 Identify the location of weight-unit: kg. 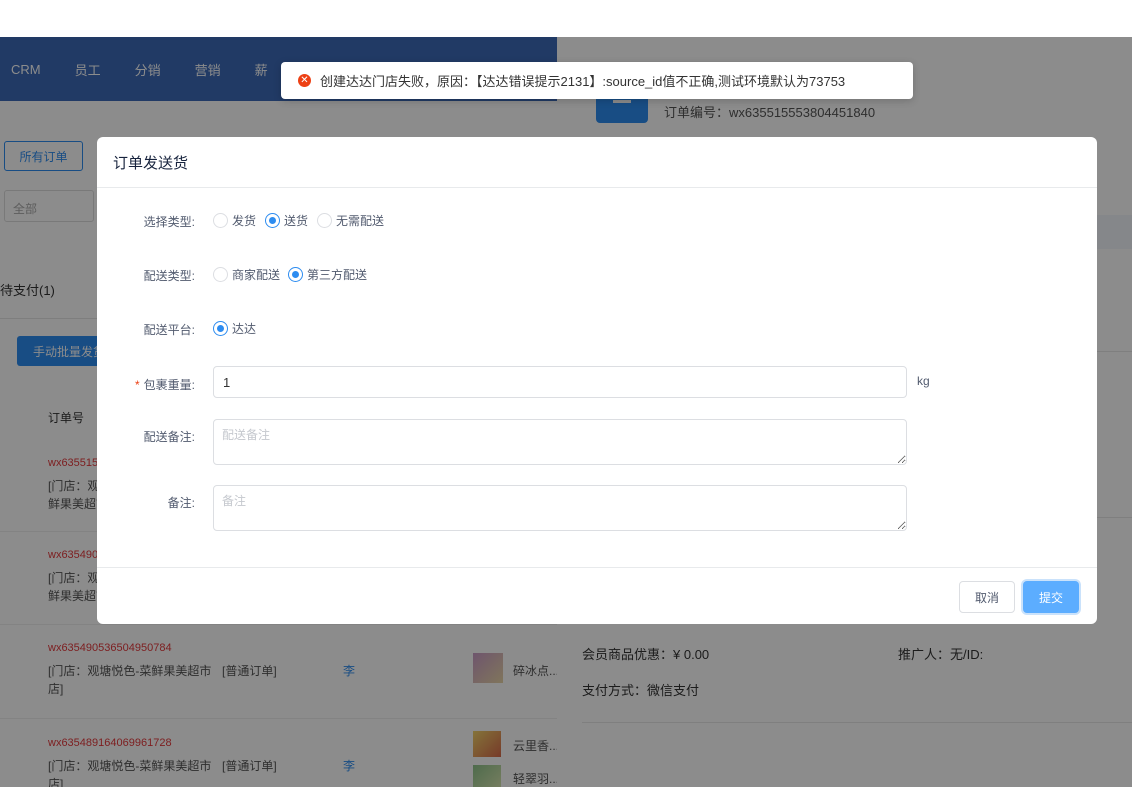
(923, 381).